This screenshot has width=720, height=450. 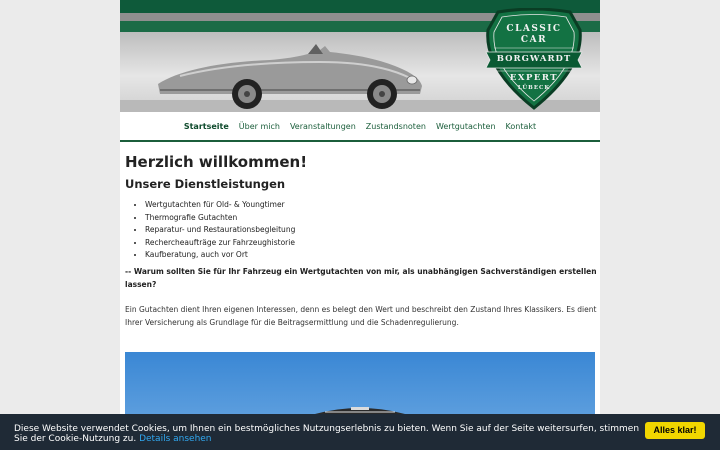 What do you see at coordinates (259, 126) in the screenshot?
I see `nav-item-ueber-mich: Über mich` at bounding box center [259, 126].